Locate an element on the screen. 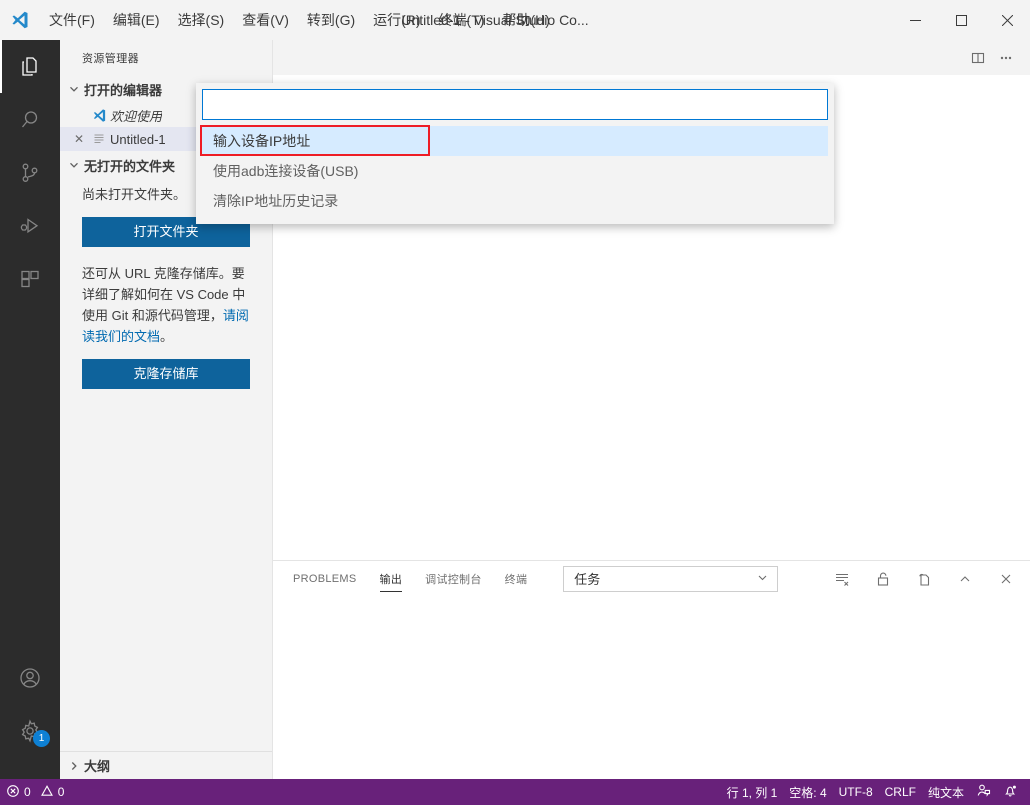  activitybar-extensions is located at coordinates (30, 278).